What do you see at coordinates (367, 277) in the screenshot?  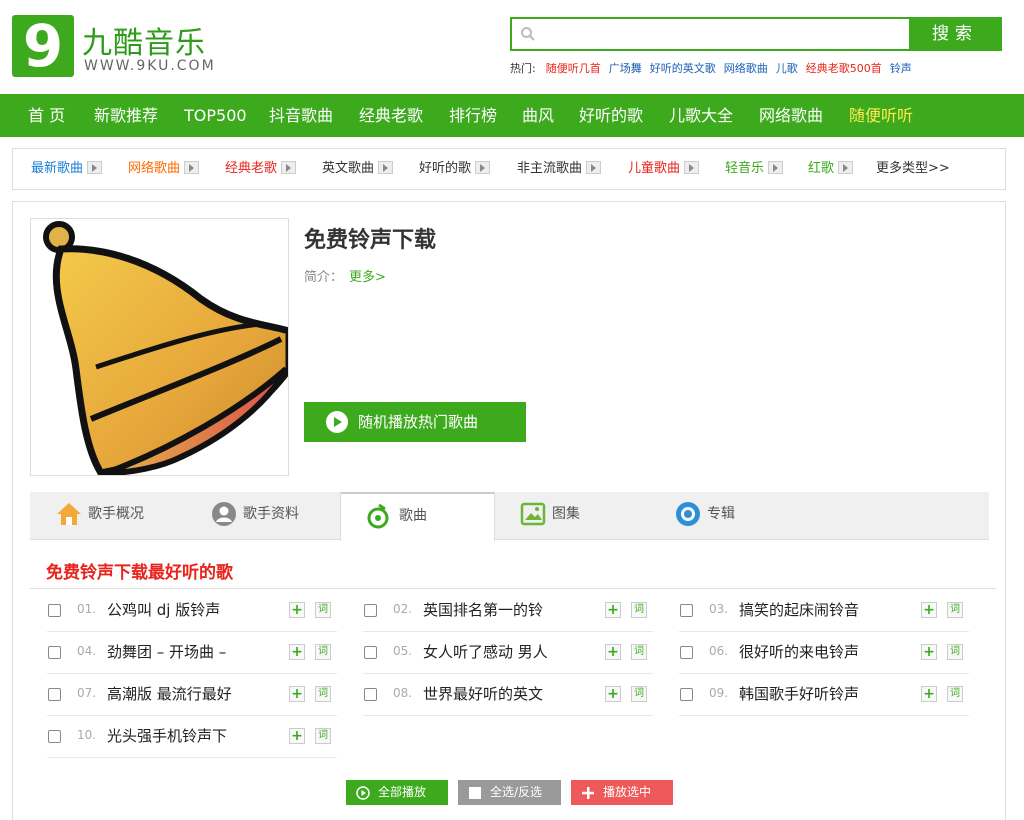 I see `intro-more-link: 更多>` at bounding box center [367, 277].